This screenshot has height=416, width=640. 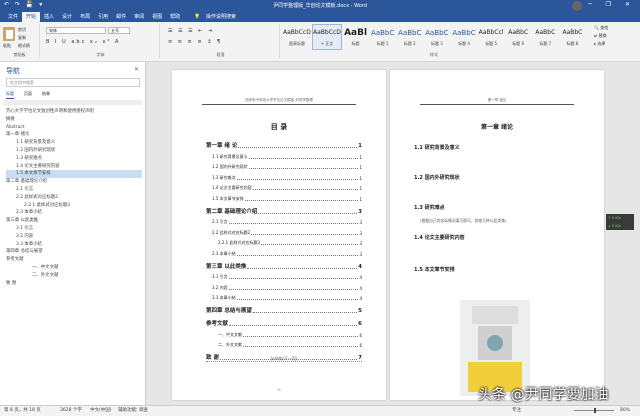 I want to click on nav-heading-item: 第四章 总结与展望, so click(x=74, y=252).